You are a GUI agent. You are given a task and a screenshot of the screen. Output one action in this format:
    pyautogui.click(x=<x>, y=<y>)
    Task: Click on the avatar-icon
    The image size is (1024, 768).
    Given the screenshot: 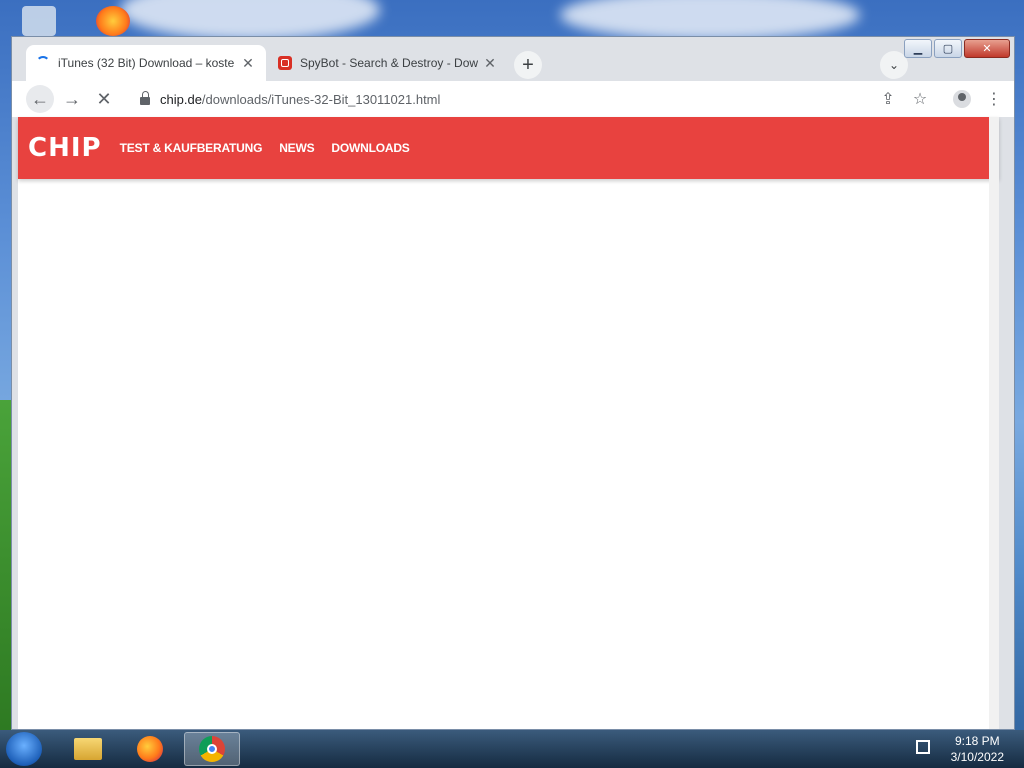 What is the action you would take?
    pyautogui.click(x=962, y=99)
    